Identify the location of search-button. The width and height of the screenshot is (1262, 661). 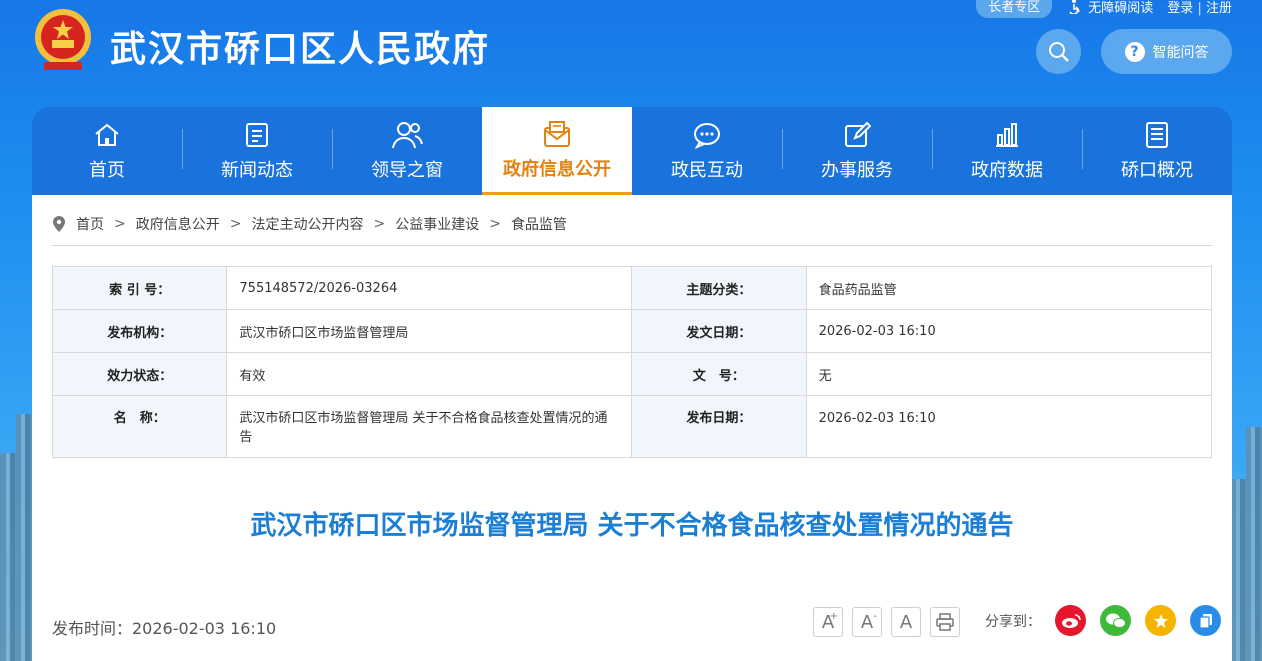
(1058, 51).